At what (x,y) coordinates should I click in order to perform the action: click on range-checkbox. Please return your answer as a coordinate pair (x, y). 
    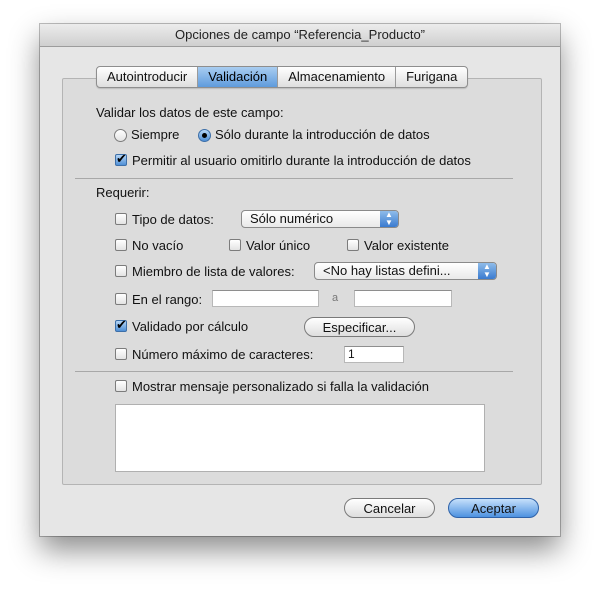
    Looking at the image, I should click on (121, 299).